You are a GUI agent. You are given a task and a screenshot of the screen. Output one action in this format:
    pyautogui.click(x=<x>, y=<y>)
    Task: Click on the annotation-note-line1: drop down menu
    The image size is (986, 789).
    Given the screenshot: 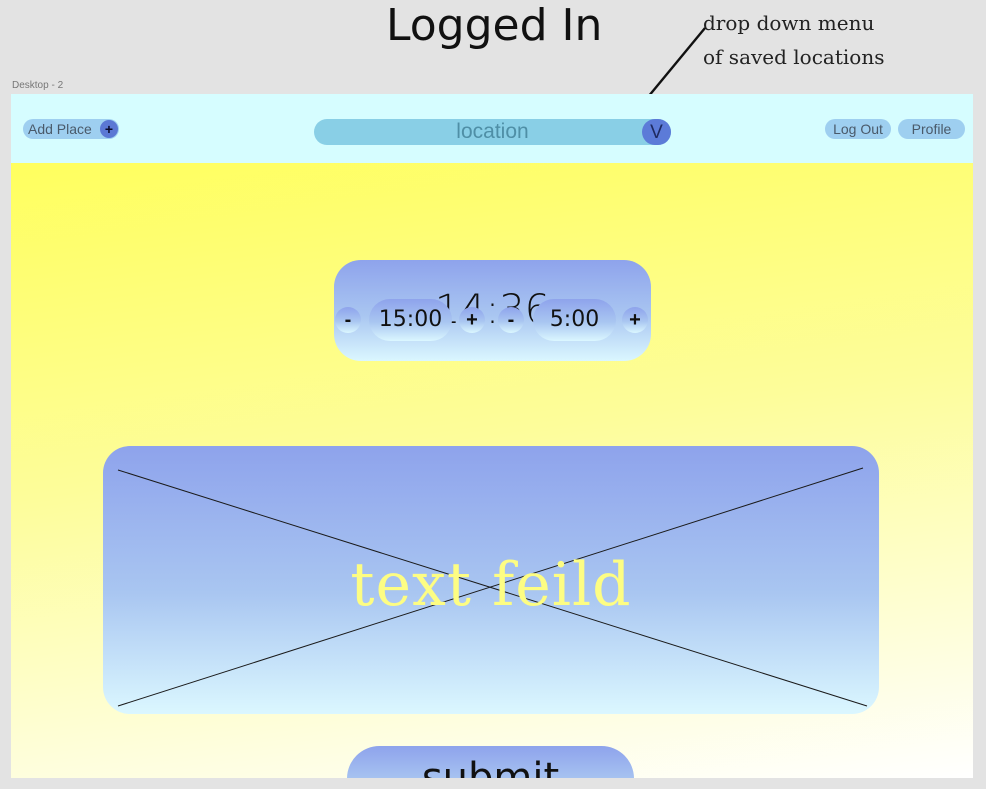 What is the action you would take?
    pyautogui.click(x=789, y=23)
    